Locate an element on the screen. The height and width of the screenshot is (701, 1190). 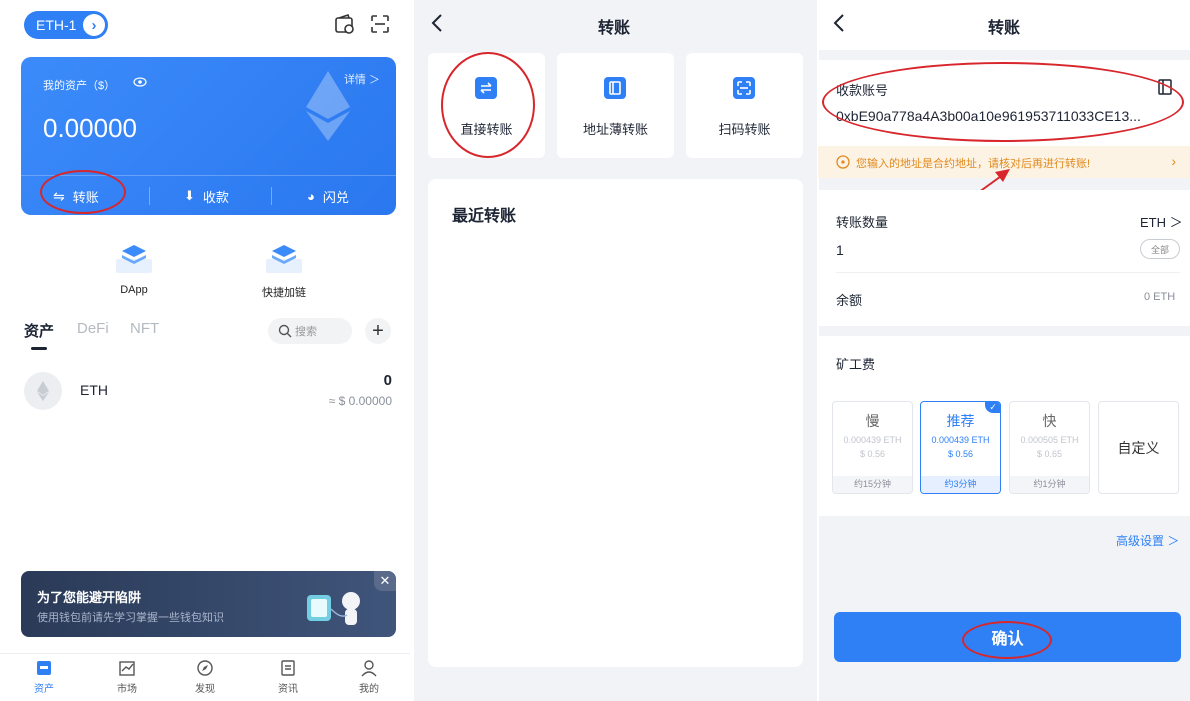
close-icon: ✕ is located at coordinates (385, 580).